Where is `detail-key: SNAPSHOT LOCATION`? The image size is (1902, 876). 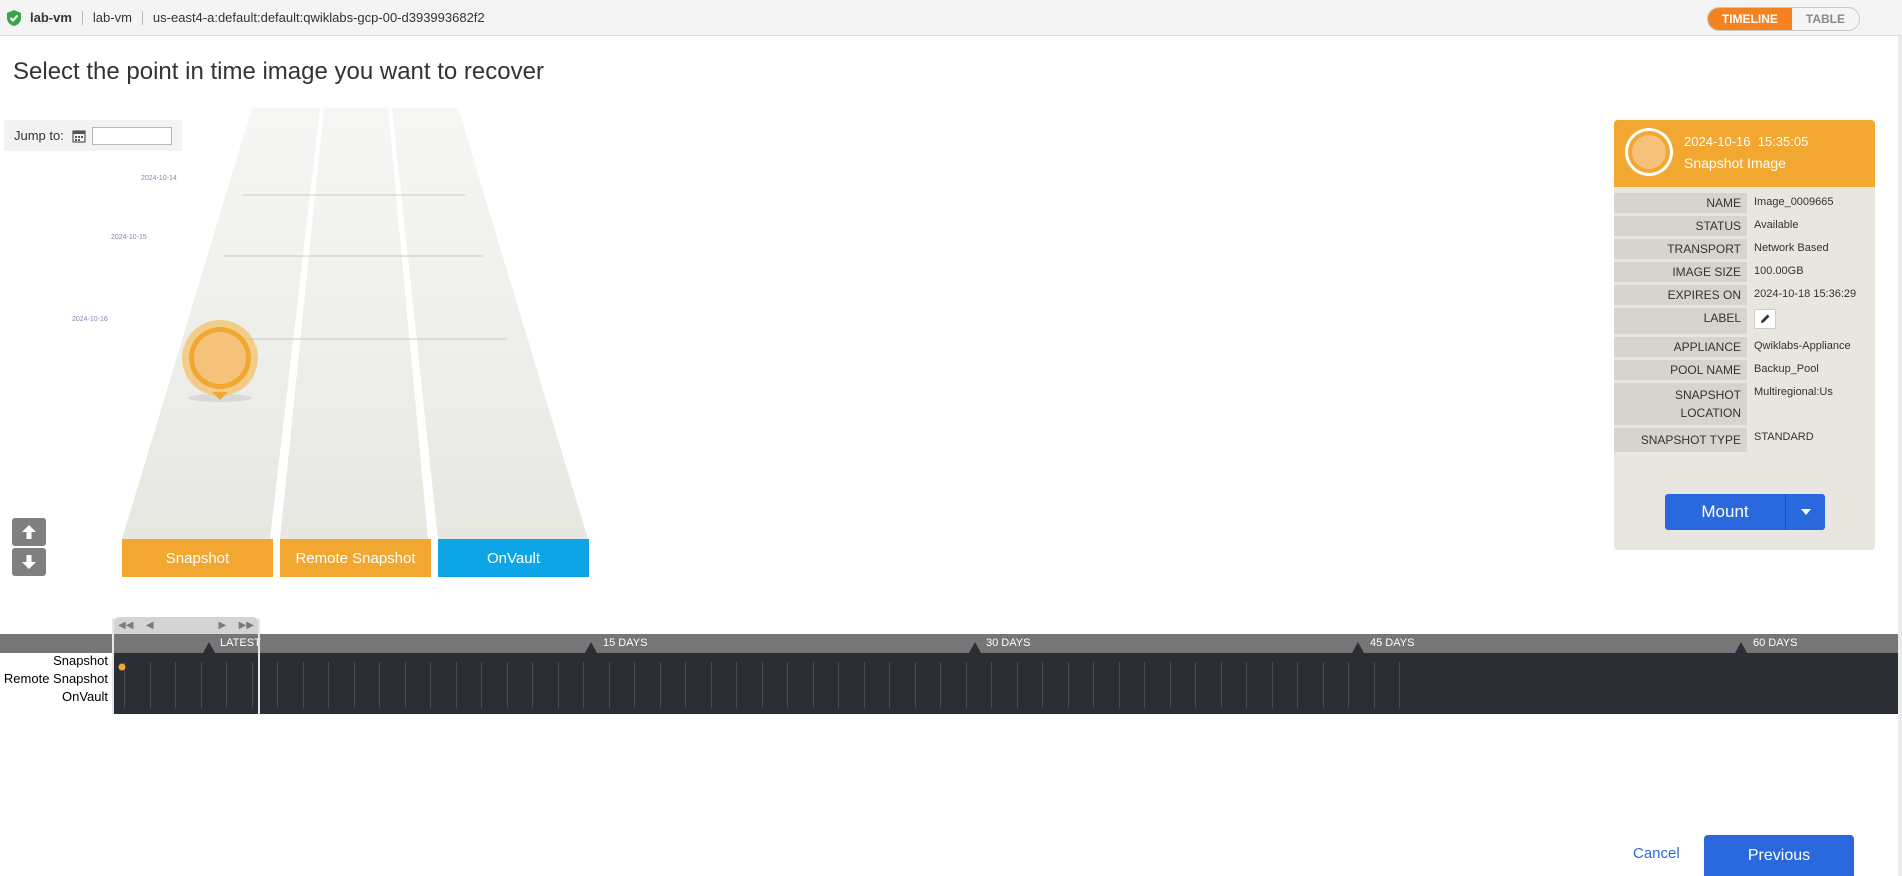 detail-key: SNAPSHOT LOCATION is located at coordinates (1680, 404).